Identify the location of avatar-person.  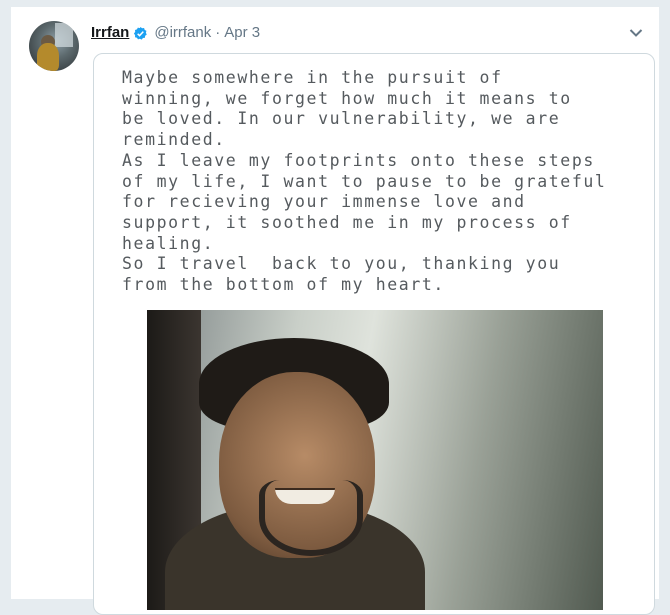
(48, 57).